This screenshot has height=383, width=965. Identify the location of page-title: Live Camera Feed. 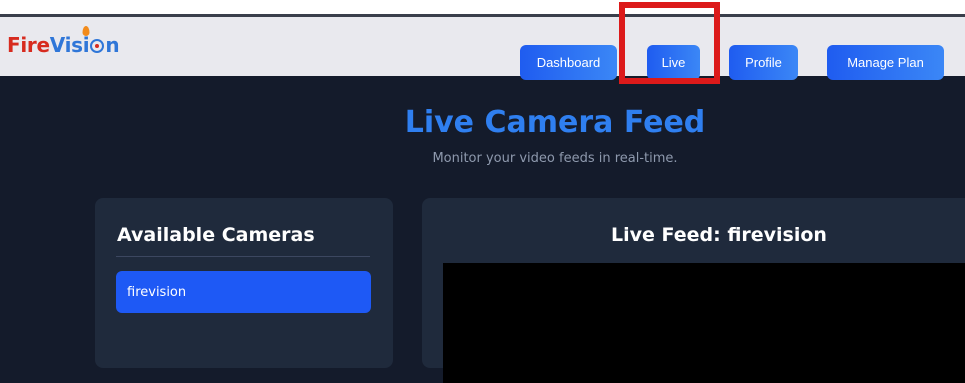
(555, 122).